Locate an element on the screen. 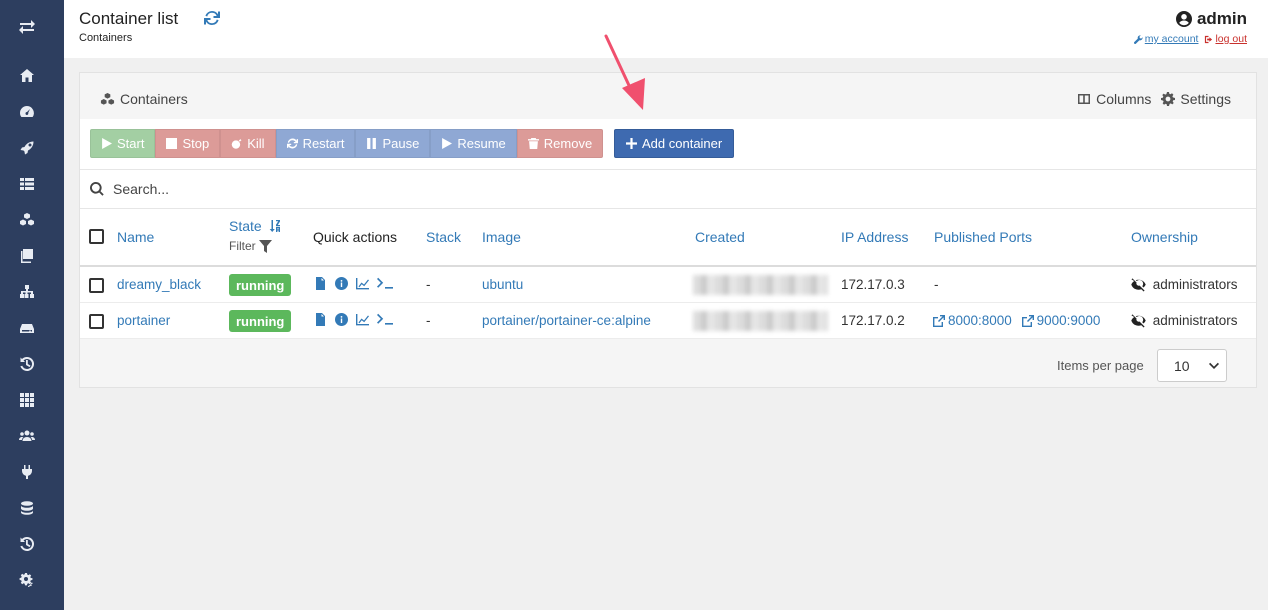  my-account-link: my account is located at coordinates (1166, 39).